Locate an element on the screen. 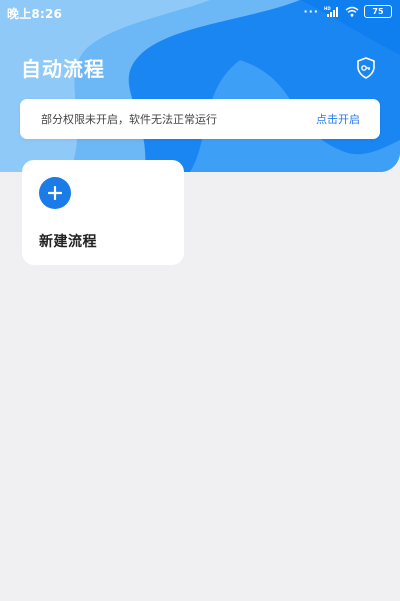 The width and height of the screenshot is (400, 601). plus-icon is located at coordinates (55, 193).